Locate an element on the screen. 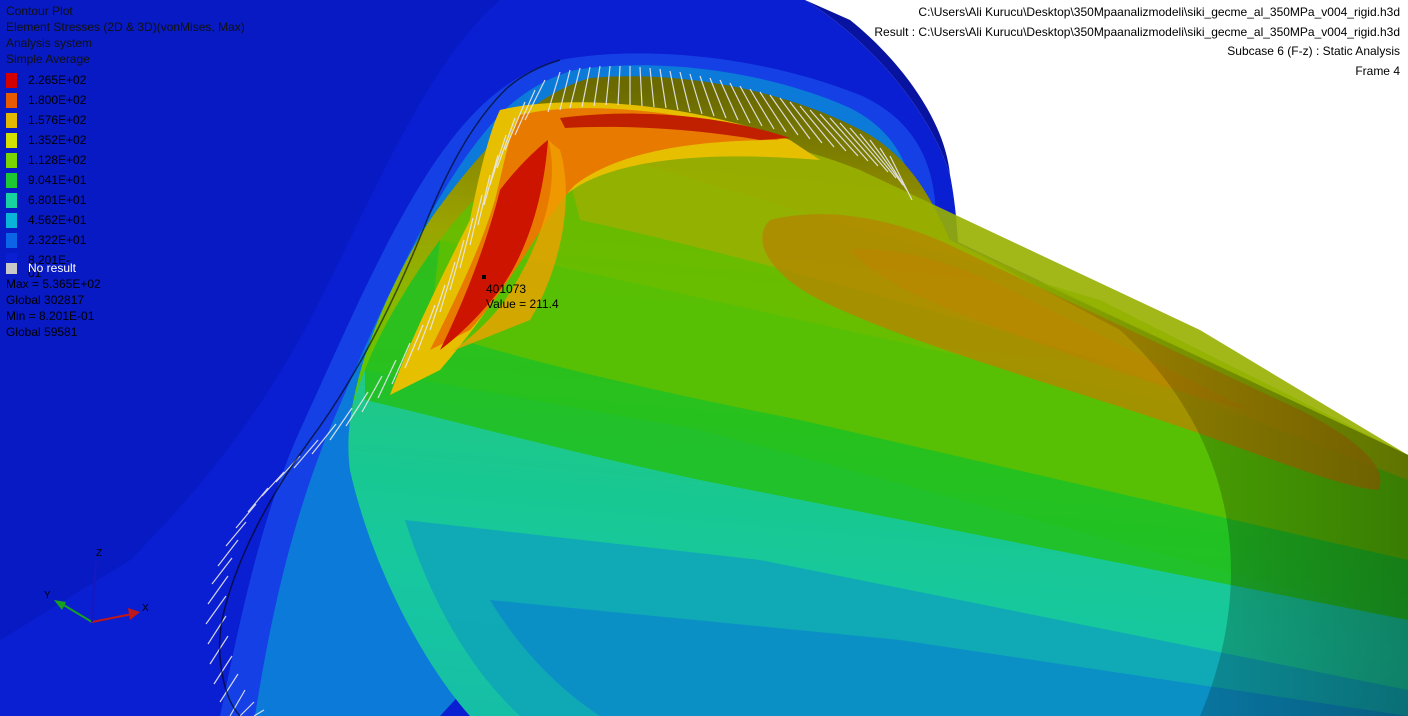 This screenshot has height=716, width=1408. coordinate-system: Analysis system is located at coordinates (49, 43).